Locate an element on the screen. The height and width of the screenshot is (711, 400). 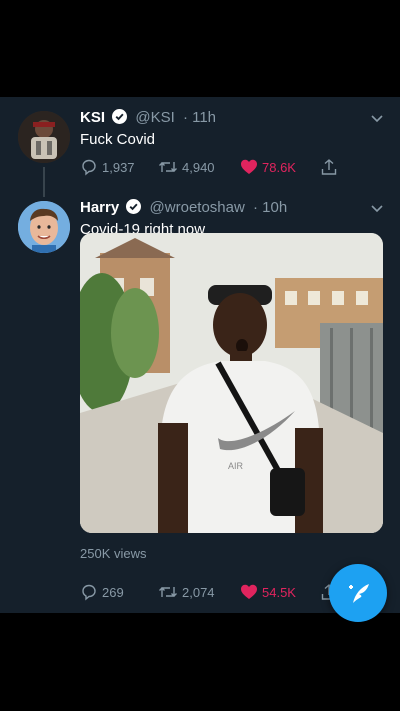
share-button is located at coordinates (331, 167).